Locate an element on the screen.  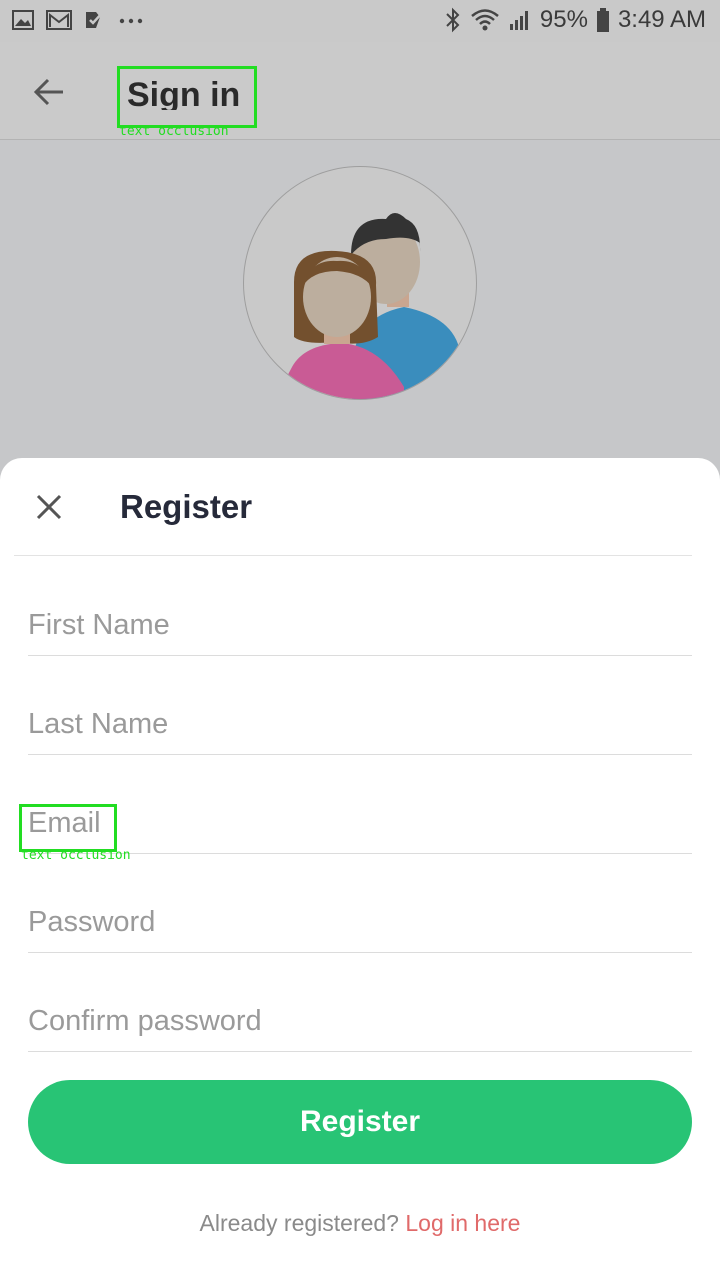
arrow-left-icon is located at coordinates (48, 92).